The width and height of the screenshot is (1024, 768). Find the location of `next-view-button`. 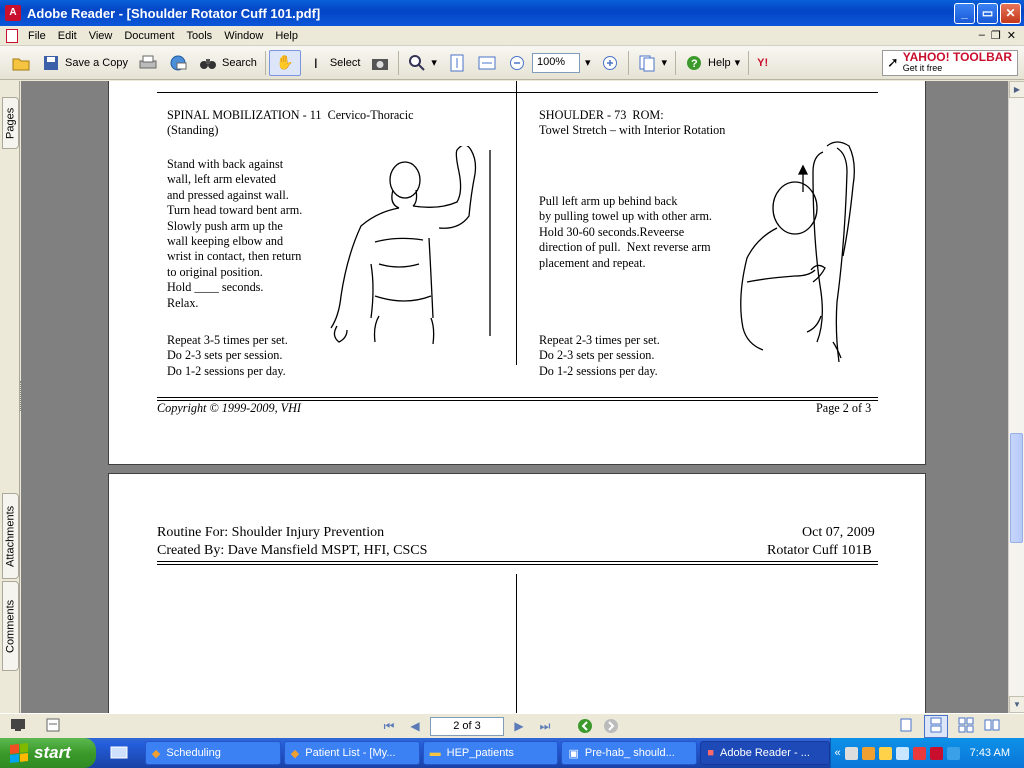

next-view-button is located at coordinates (611, 726).